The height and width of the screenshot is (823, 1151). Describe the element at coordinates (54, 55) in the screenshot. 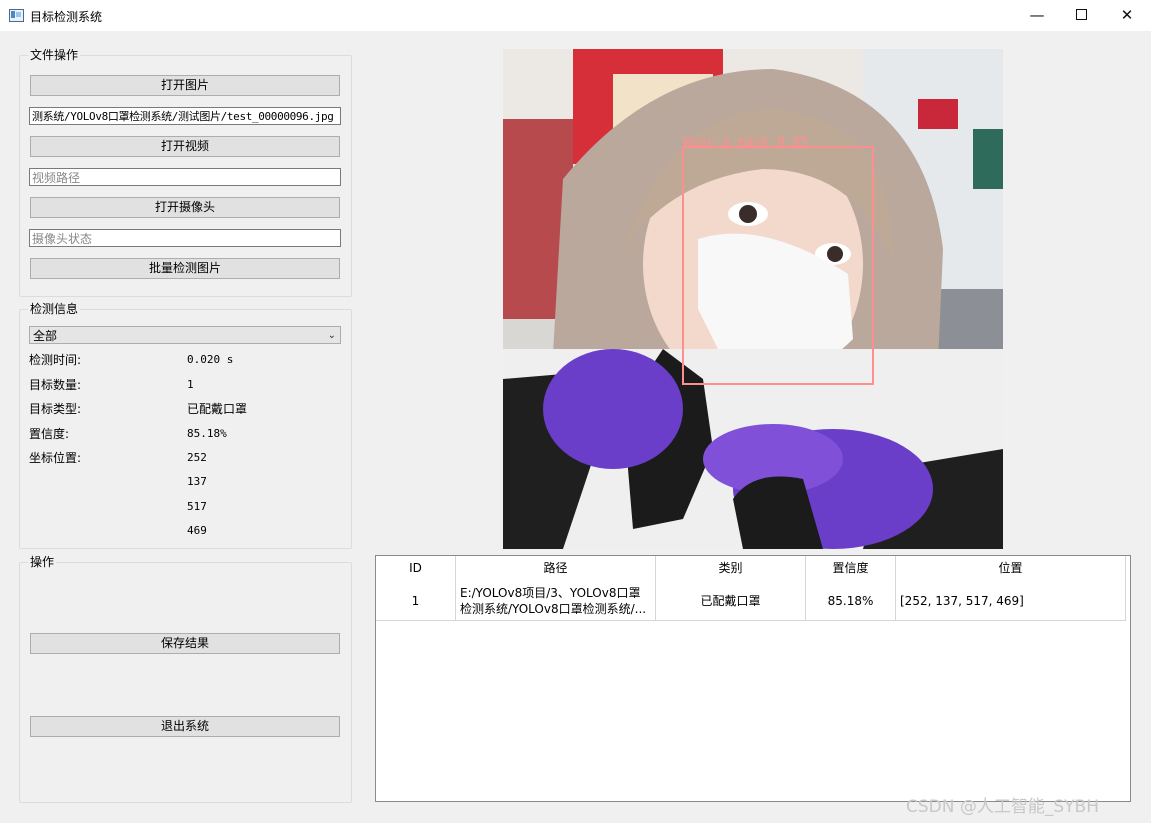

I see `file-ops-title: 文件操作` at that location.